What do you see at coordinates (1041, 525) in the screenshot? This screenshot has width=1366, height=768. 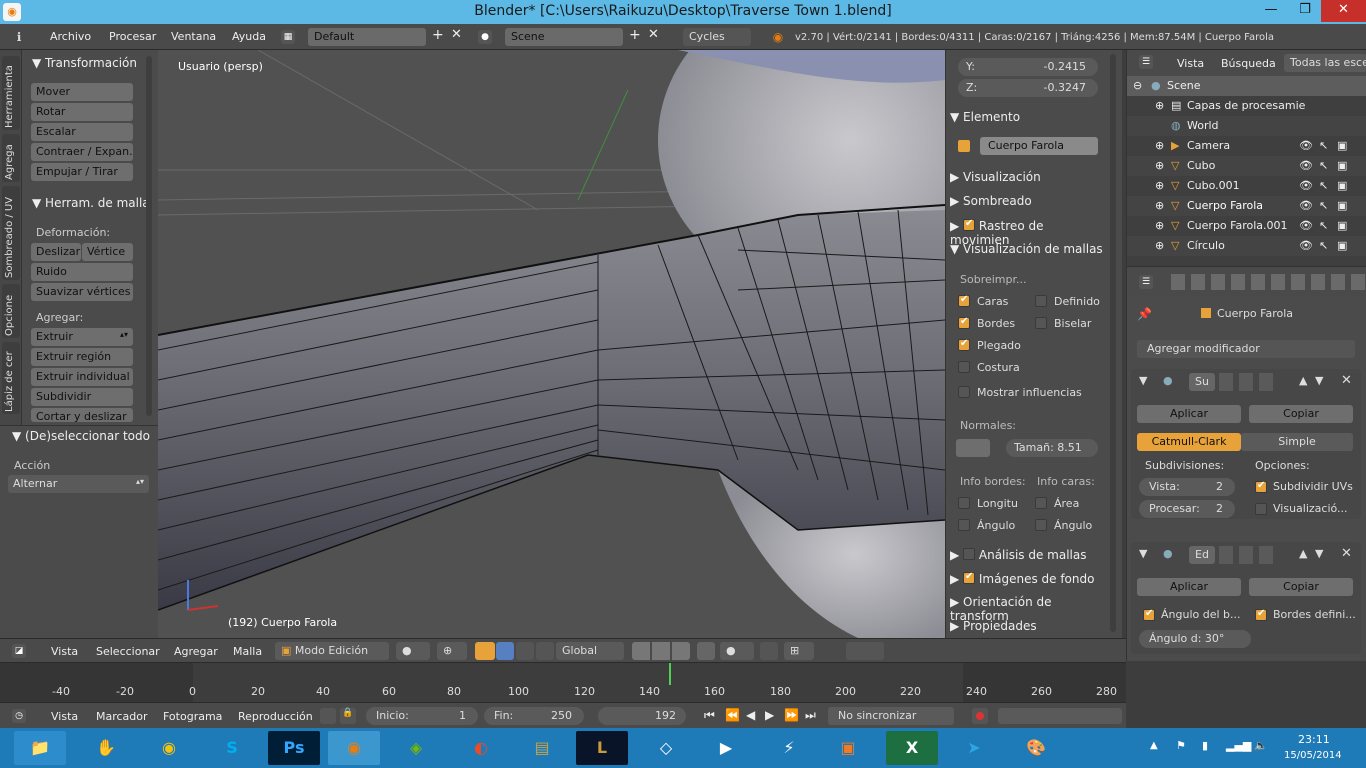 I see `face-angle-checkbox` at bounding box center [1041, 525].